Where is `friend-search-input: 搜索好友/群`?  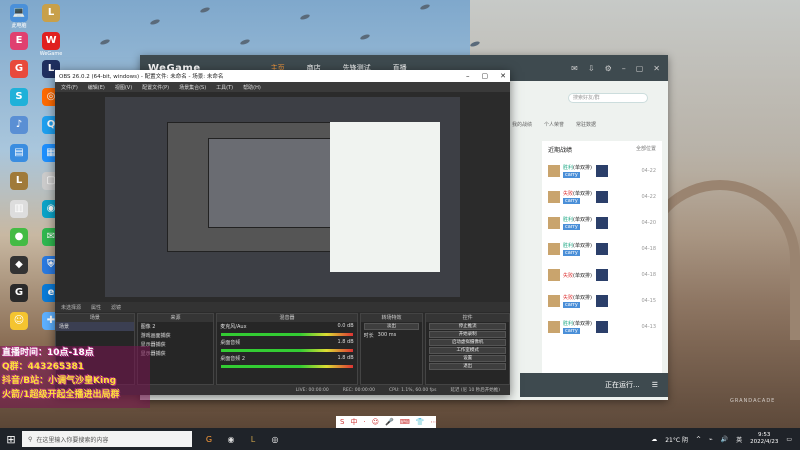
friend-search-input: 搜索好友/群 is located at coordinates (608, 98).